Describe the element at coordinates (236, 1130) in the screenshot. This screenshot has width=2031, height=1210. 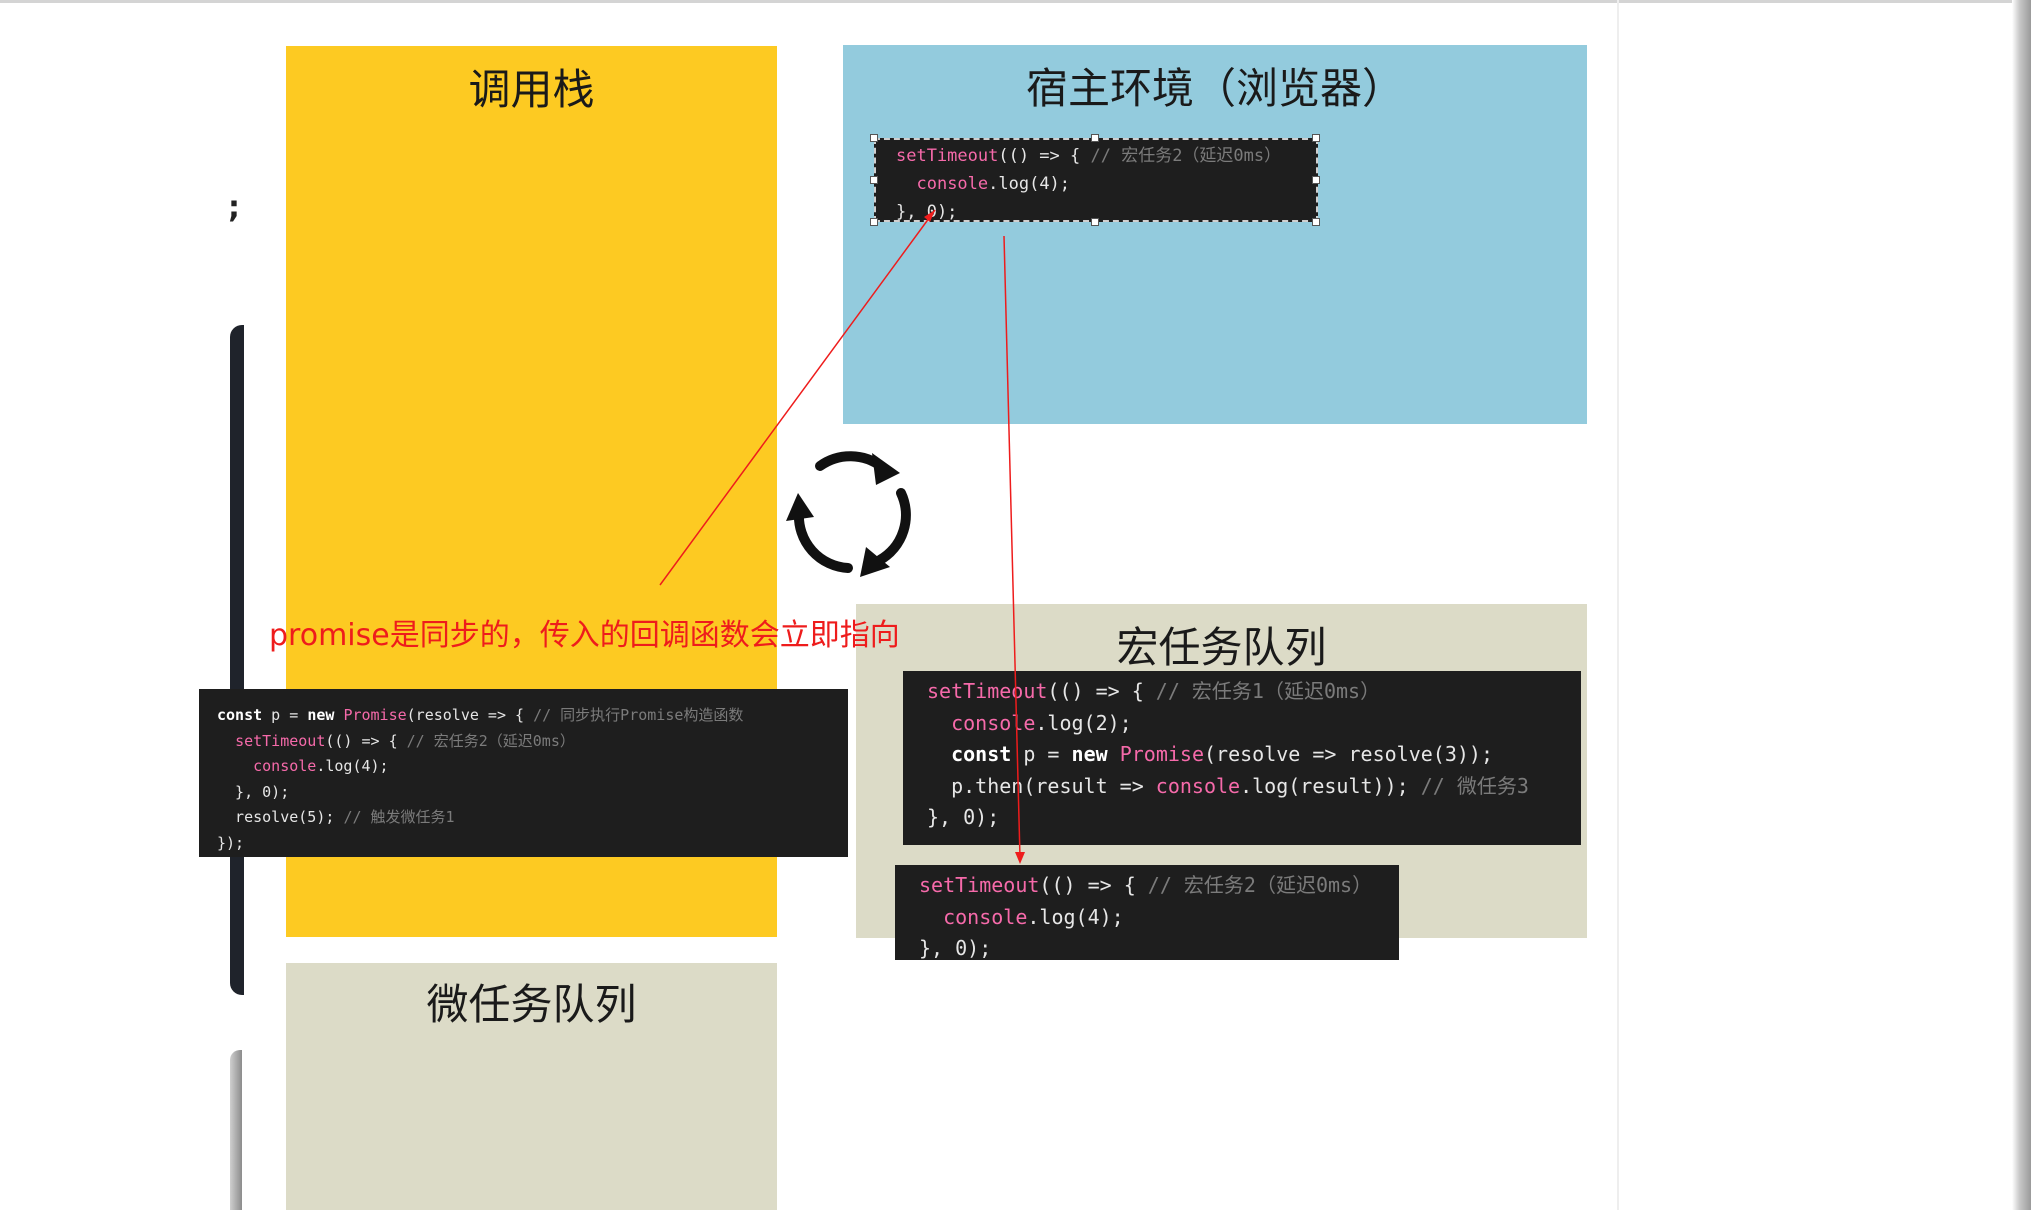
I see `left-gray-bar` at that location.